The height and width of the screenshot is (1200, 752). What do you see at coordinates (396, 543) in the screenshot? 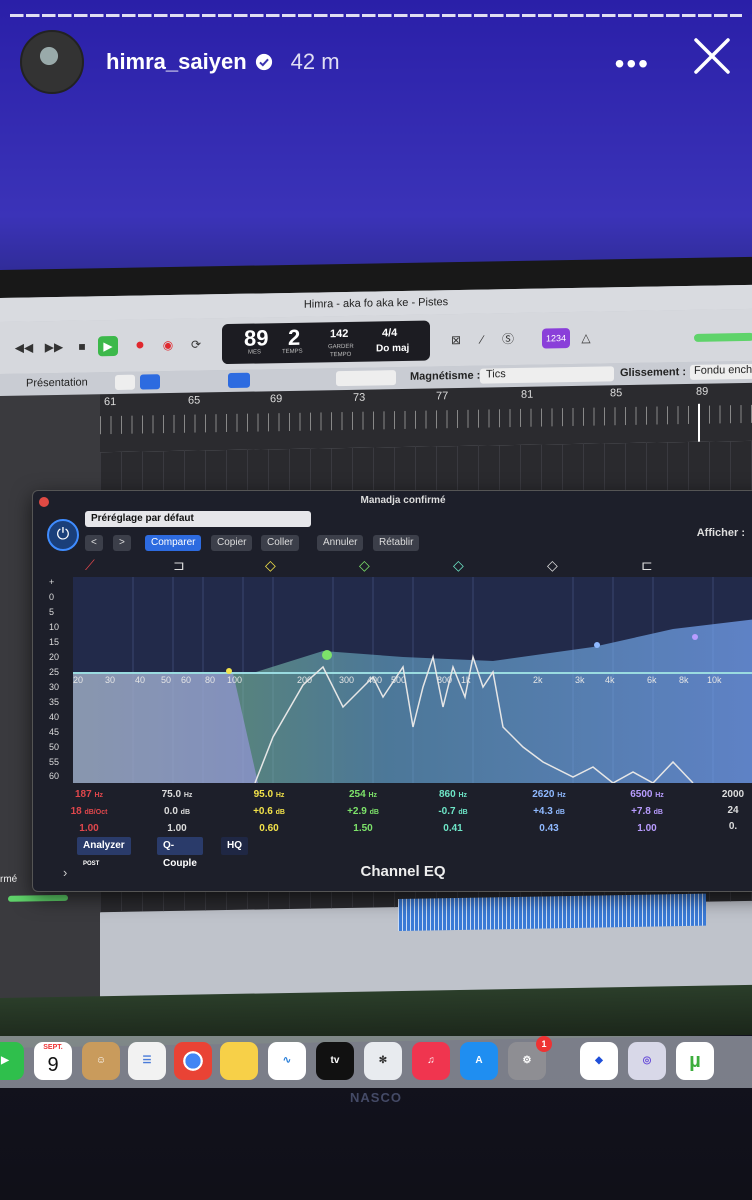
I see `redo-button: Rétablir` at bounding box center [396, 543].